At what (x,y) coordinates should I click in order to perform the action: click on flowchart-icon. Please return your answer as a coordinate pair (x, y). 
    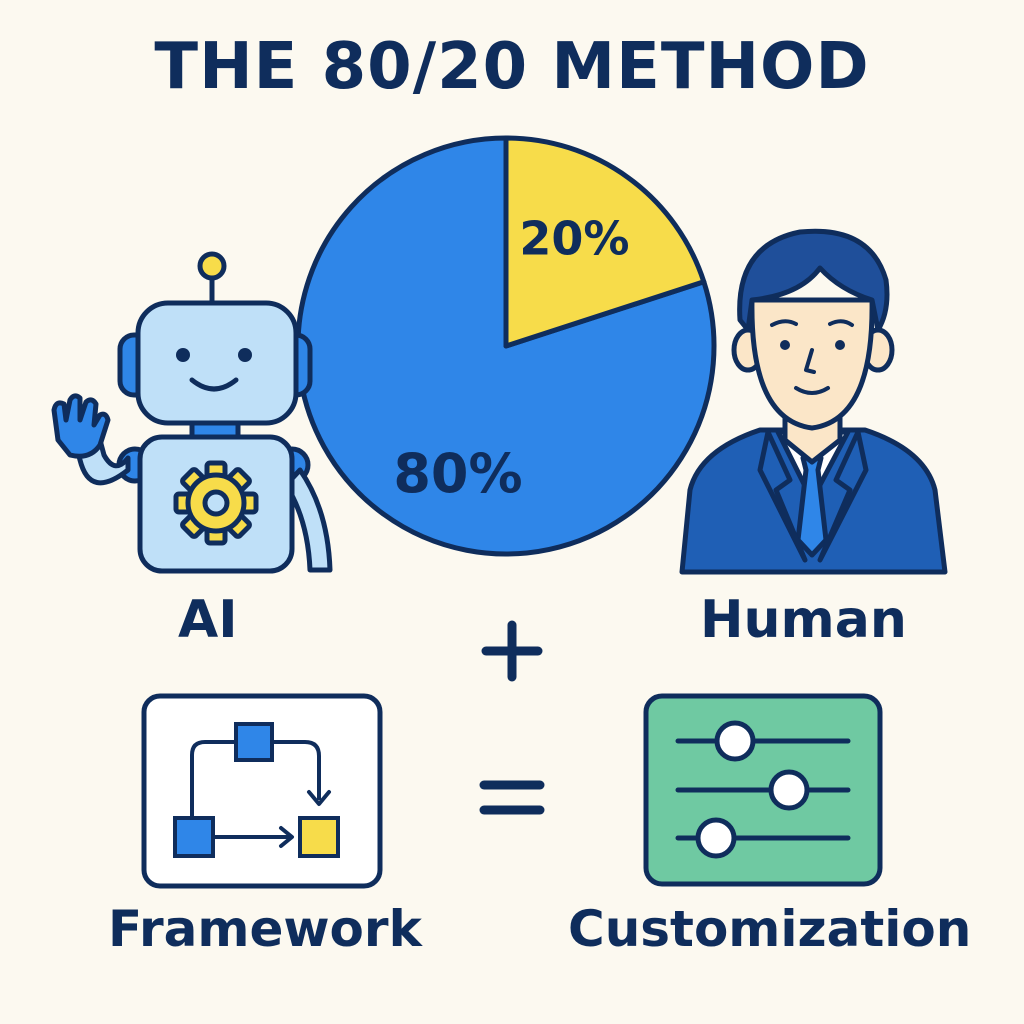
    Looking at the image, I should click on (262, 791).